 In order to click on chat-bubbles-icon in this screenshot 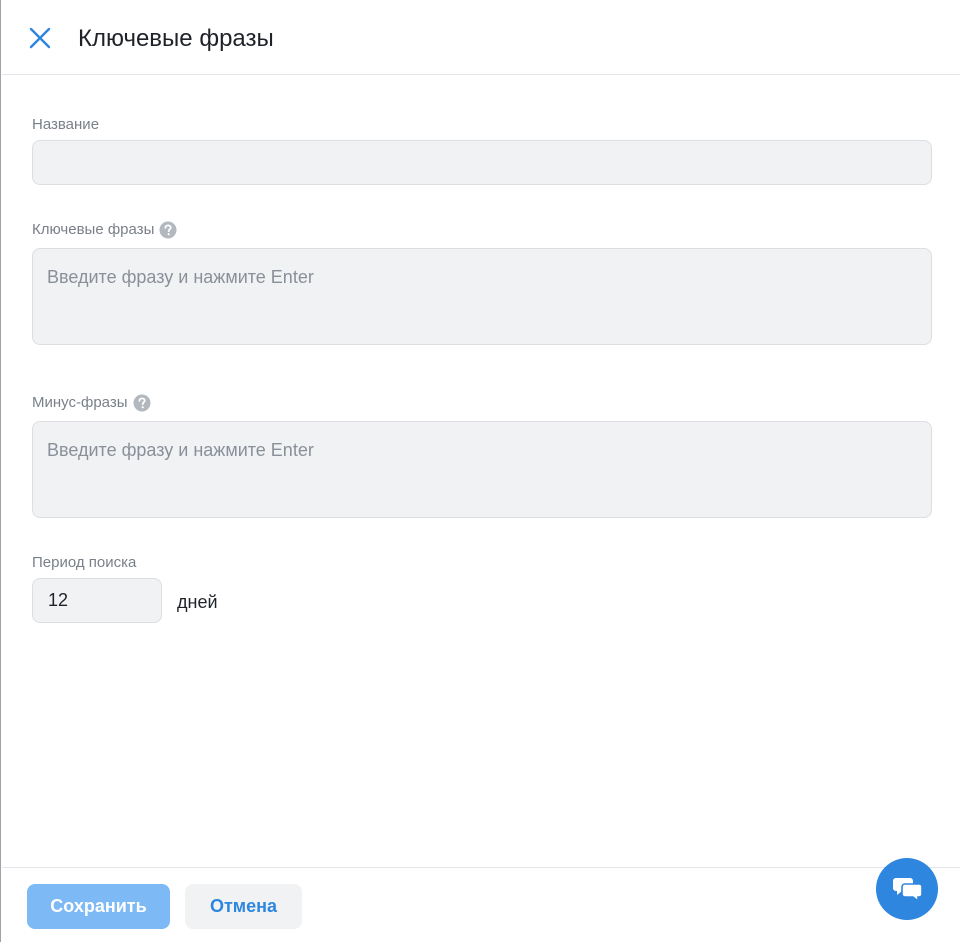, I will do `click(908, 890)`.